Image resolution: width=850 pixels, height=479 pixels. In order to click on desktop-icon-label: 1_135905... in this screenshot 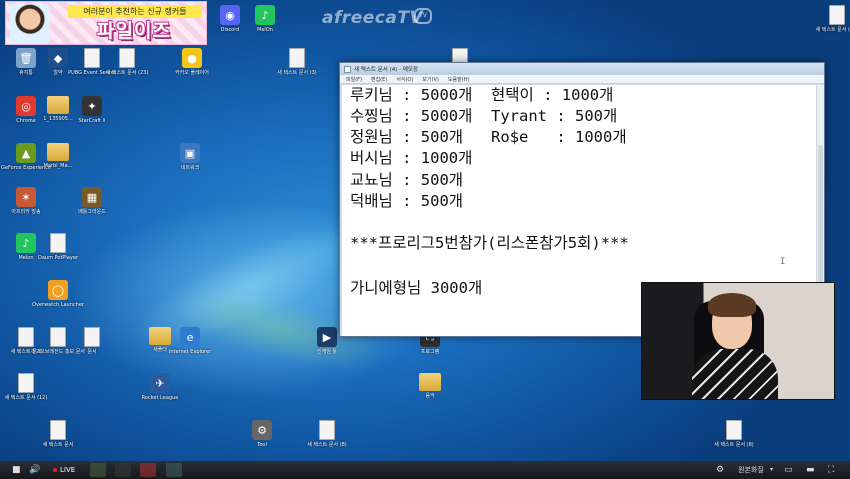, I will do `click(58, 119)`.